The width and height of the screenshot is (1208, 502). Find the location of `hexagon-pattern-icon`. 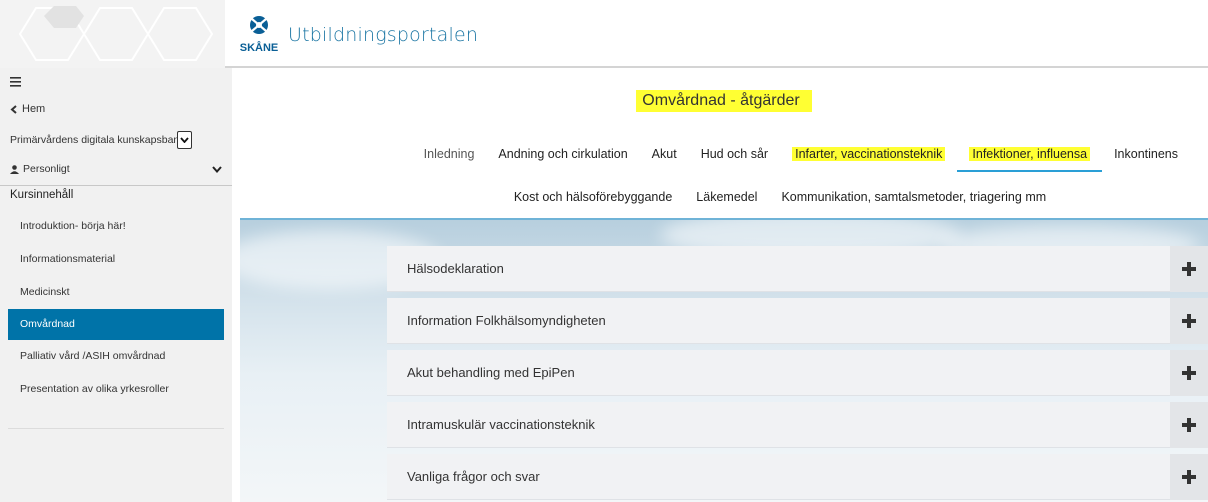

hexagon-pattern-icon is located at coordinates (116, 33).